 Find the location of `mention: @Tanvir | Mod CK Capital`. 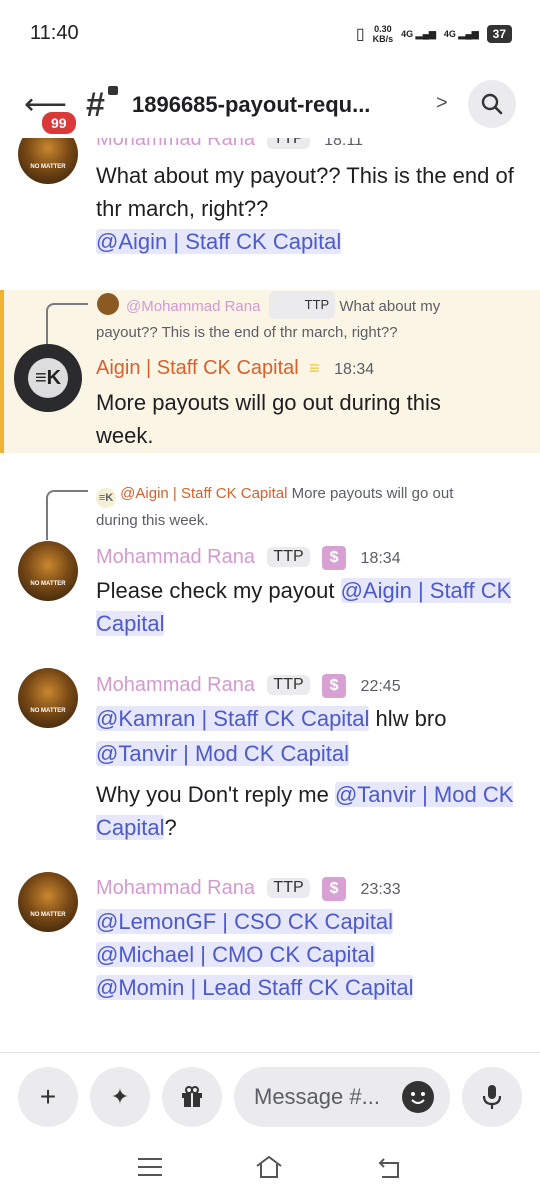

mention: @Tanvir | Mod CK Capital is located at coordinates (223, 753).